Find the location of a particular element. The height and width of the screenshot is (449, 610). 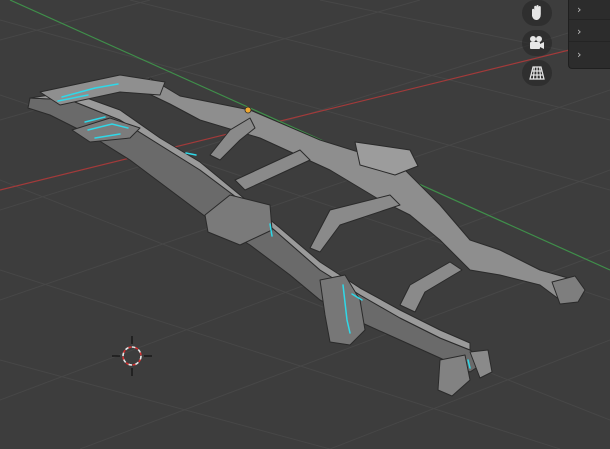

sidebar-tabs: › › › is located at coordinates (589, 34).